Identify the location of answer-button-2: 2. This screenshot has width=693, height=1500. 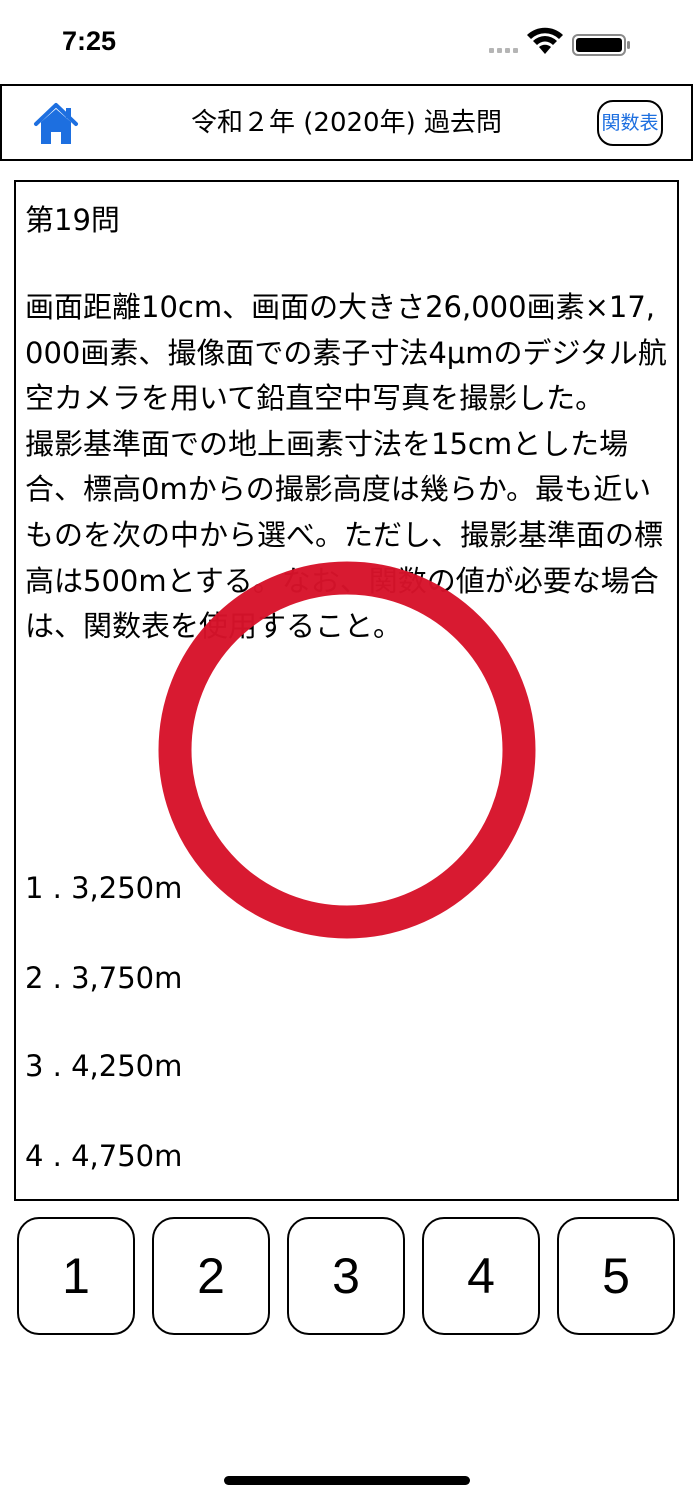
(211, 1276).